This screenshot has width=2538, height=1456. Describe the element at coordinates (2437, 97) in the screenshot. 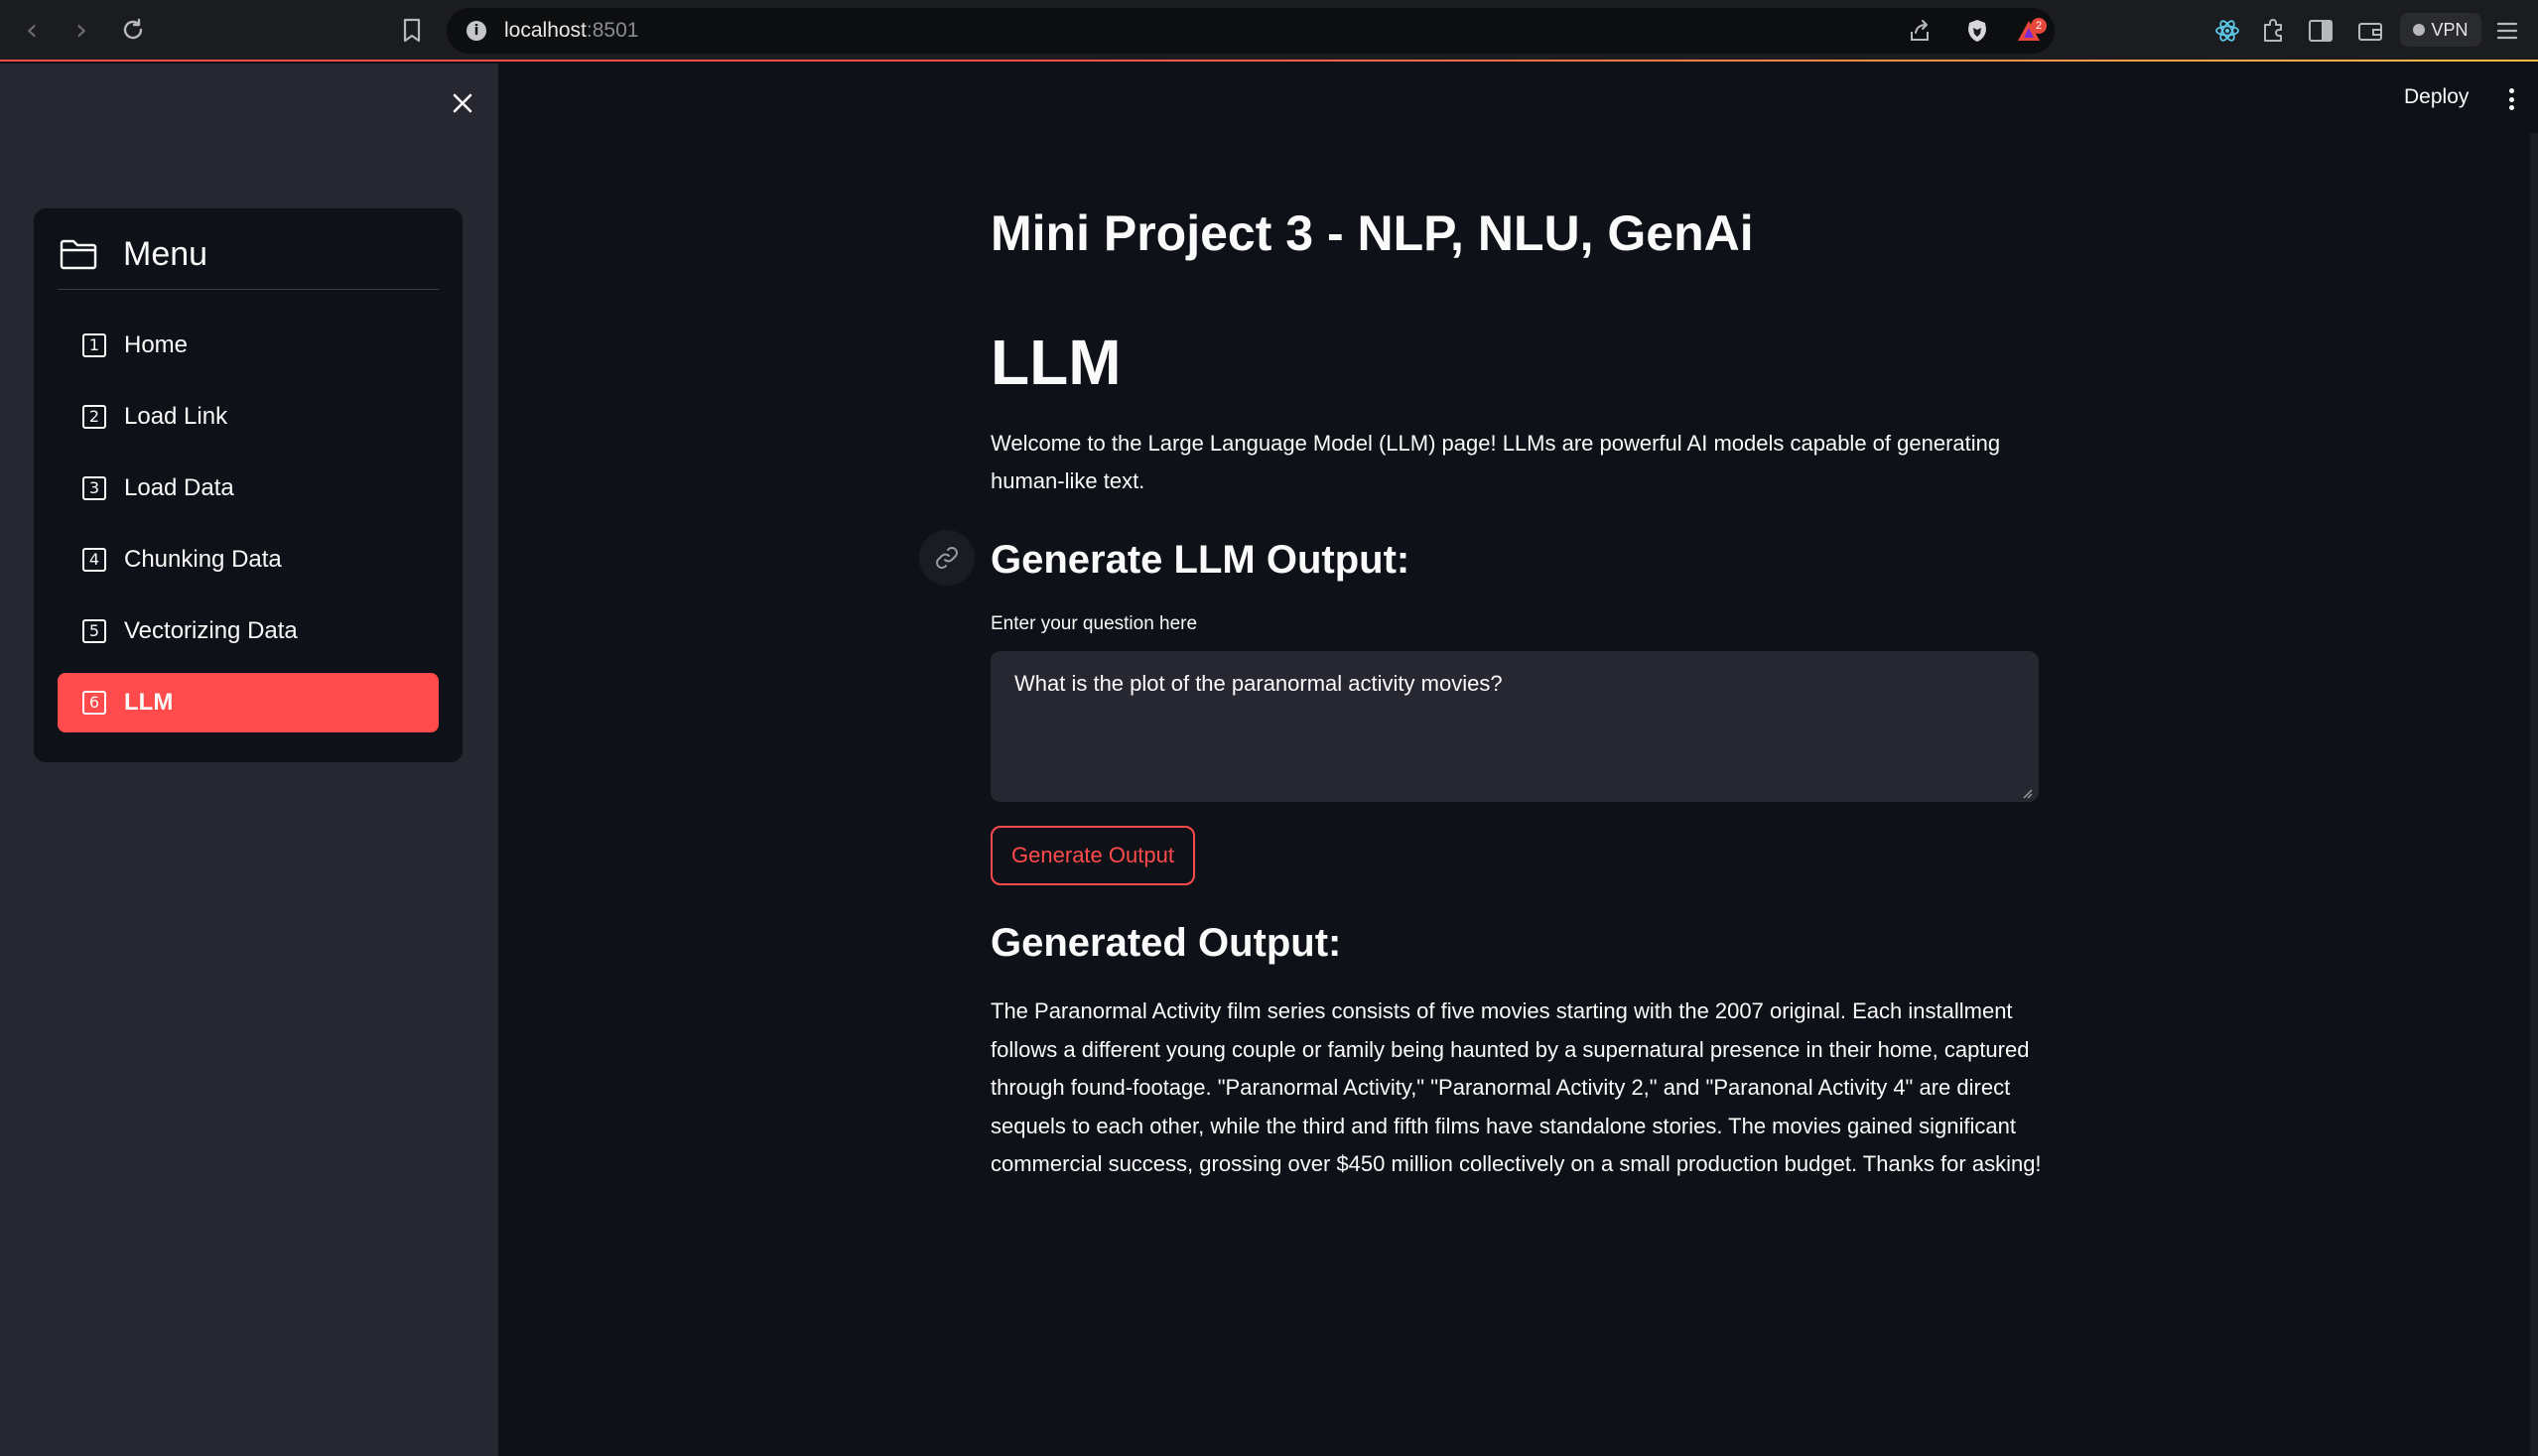

I see `deploy-button: Deploy` at that location.